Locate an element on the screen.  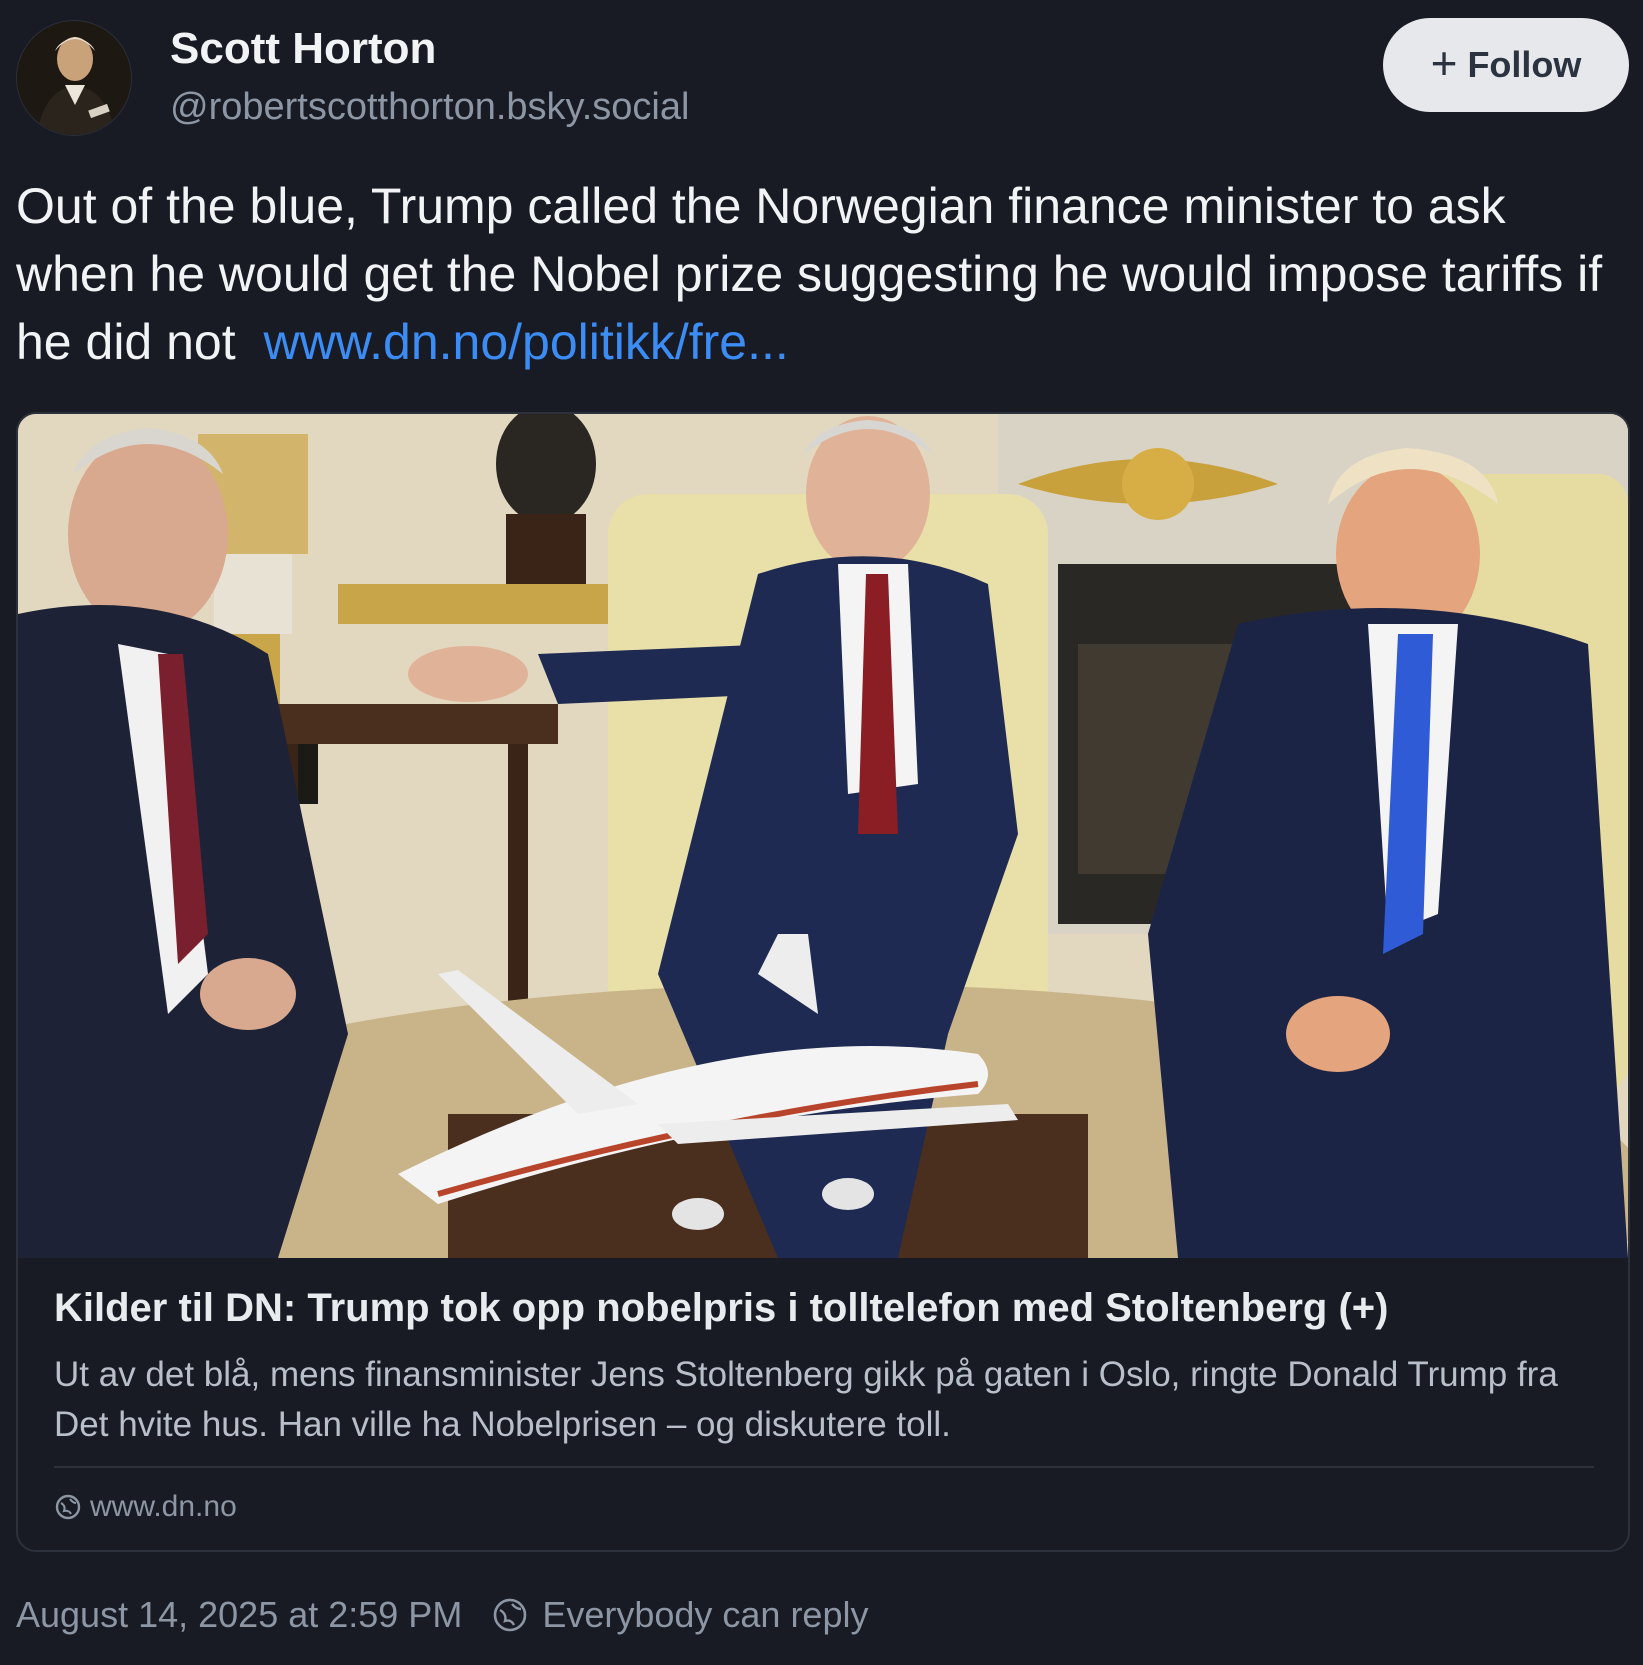
author-handle: @robertscotthorton.bsky.social is located at coordinates (429, 107).